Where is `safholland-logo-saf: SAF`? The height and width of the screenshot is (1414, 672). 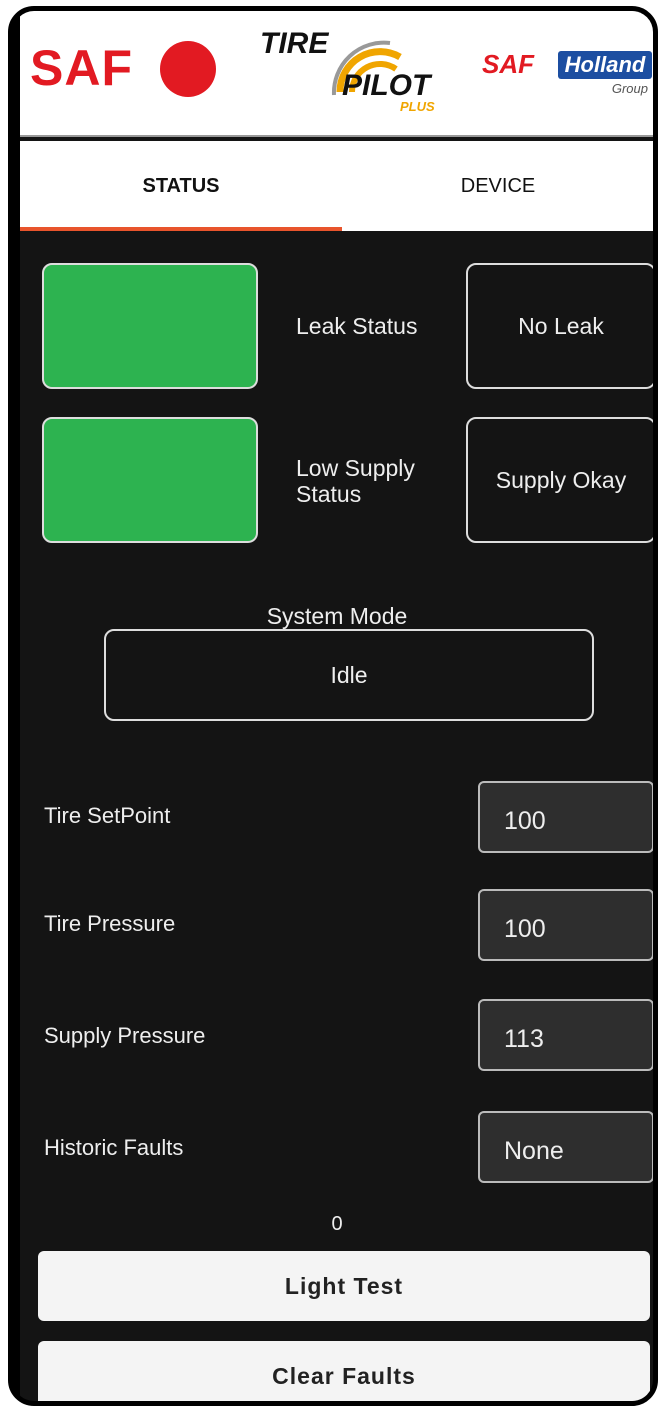 safholland-logo-saf: SAF is located at coordinates (508, 64).